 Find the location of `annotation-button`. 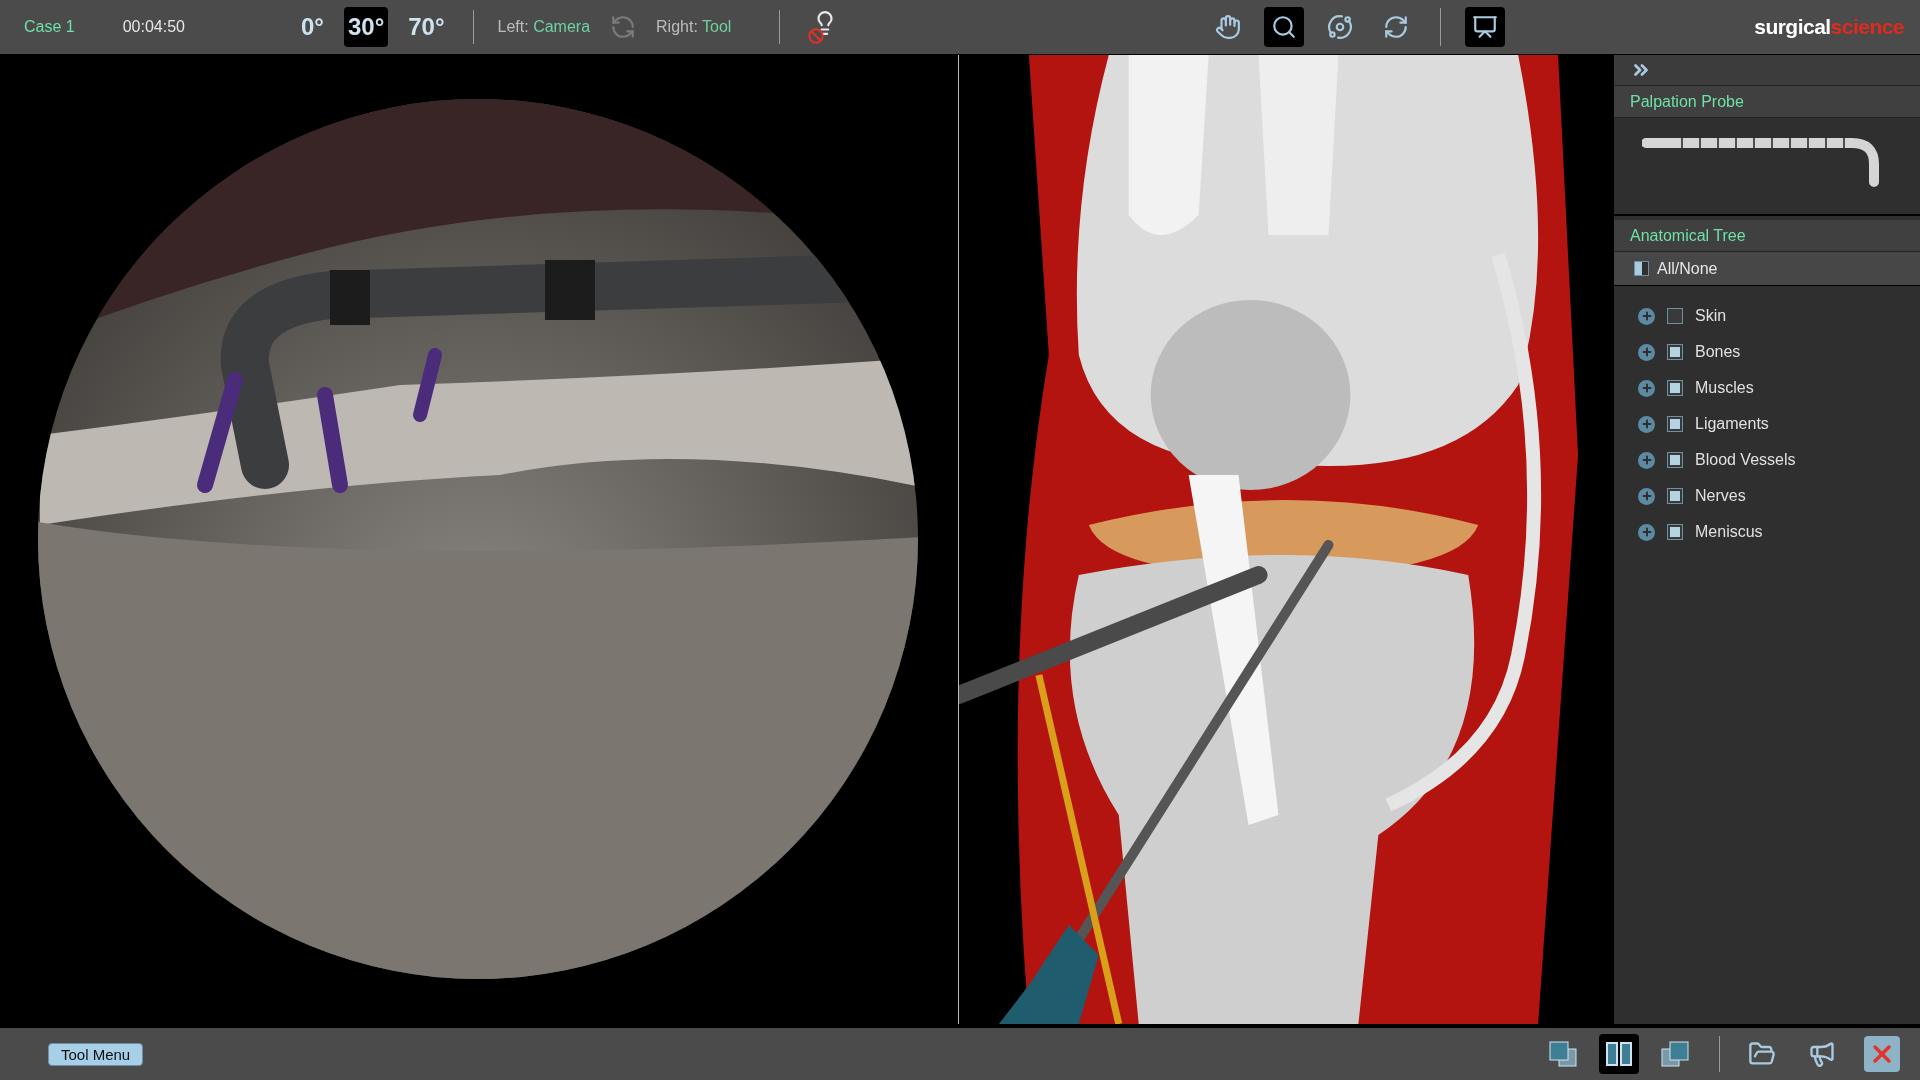

annotation-button is located at coordinates (1485, 27).